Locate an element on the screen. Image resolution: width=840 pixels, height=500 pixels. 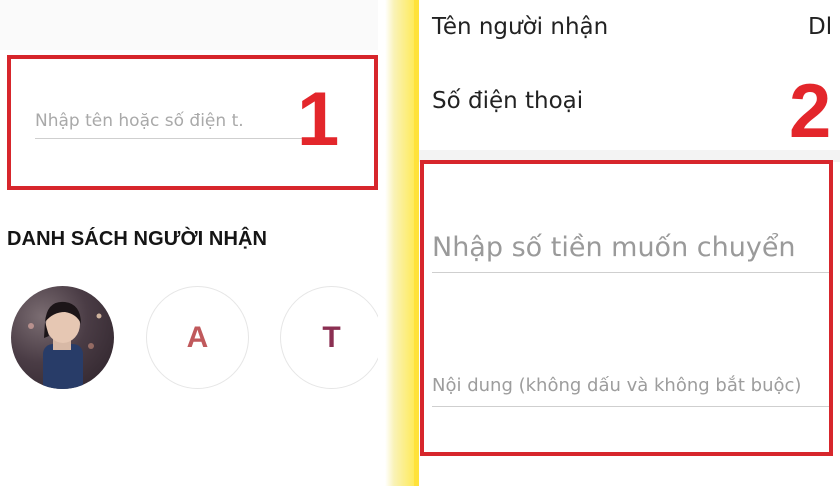
top-bar is located at coordinates (189, 25).